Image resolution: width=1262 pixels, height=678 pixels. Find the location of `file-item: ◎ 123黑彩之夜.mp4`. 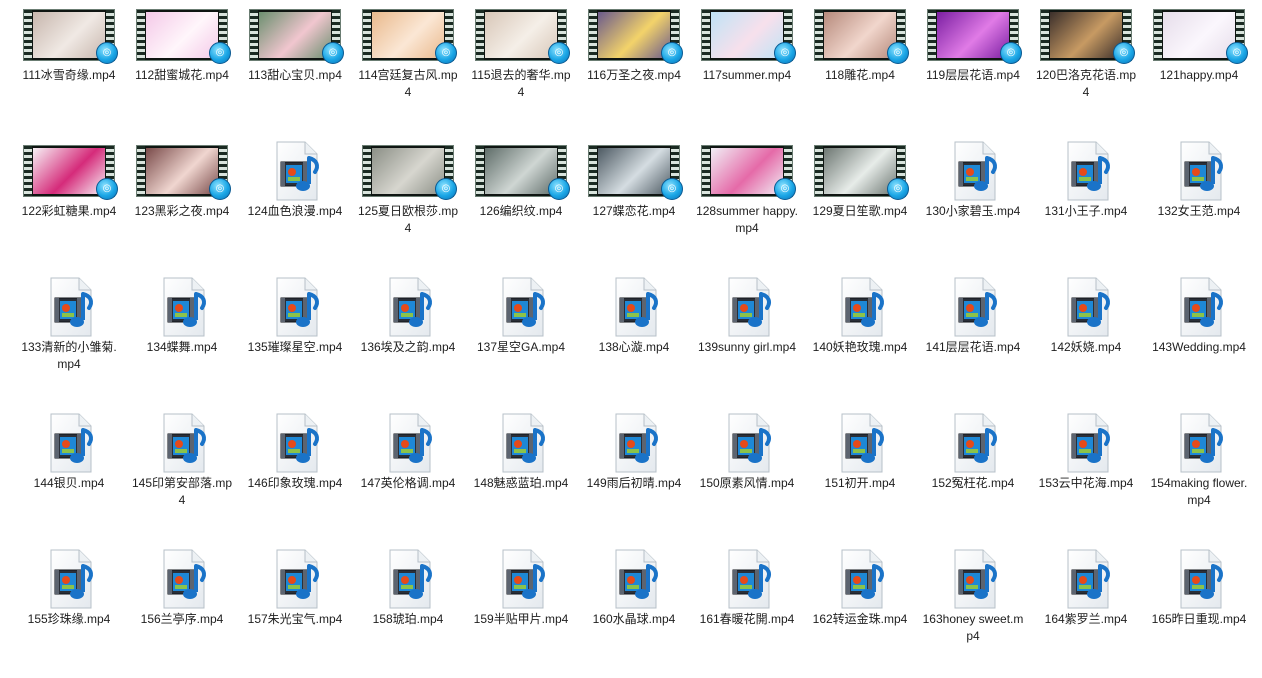

file-item: ◎ 123黑彩之夜.mp4 is located at coordinates (182, 205).